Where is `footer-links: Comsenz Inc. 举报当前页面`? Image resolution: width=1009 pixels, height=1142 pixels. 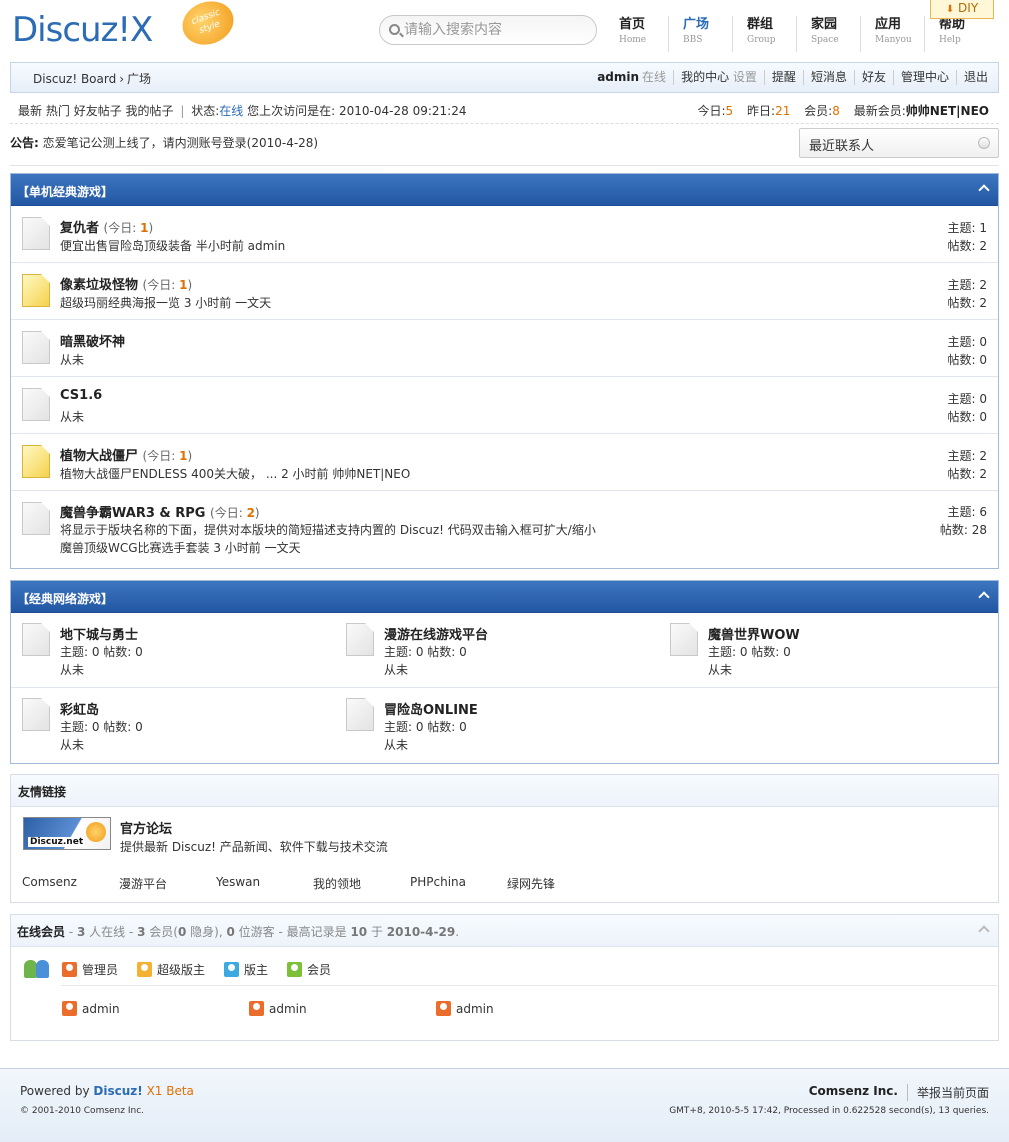 footer-links: Comsenz Inc. 举报当前页面 is located at coordinates (899, 1092).